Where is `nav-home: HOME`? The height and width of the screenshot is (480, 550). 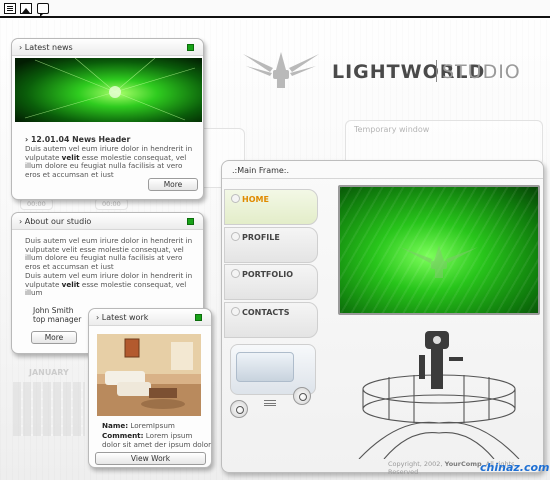
nav-home: HOME is located at coordinates (271, 207).